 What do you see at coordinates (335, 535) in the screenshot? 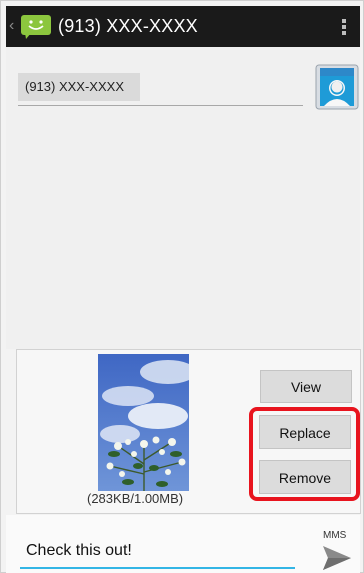
I see `mms-label: MMS` at bounding box center [335, 535].